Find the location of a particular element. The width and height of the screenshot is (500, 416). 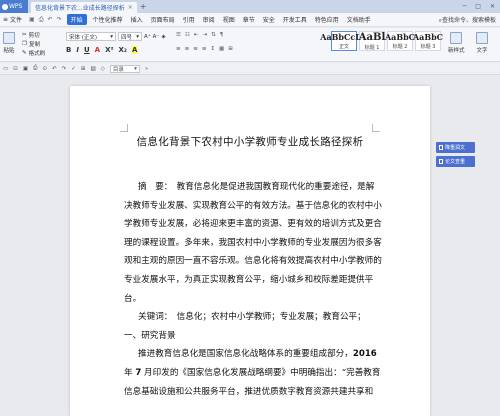

new-doc-icon: ▭ is located at coordinates (5, 69).